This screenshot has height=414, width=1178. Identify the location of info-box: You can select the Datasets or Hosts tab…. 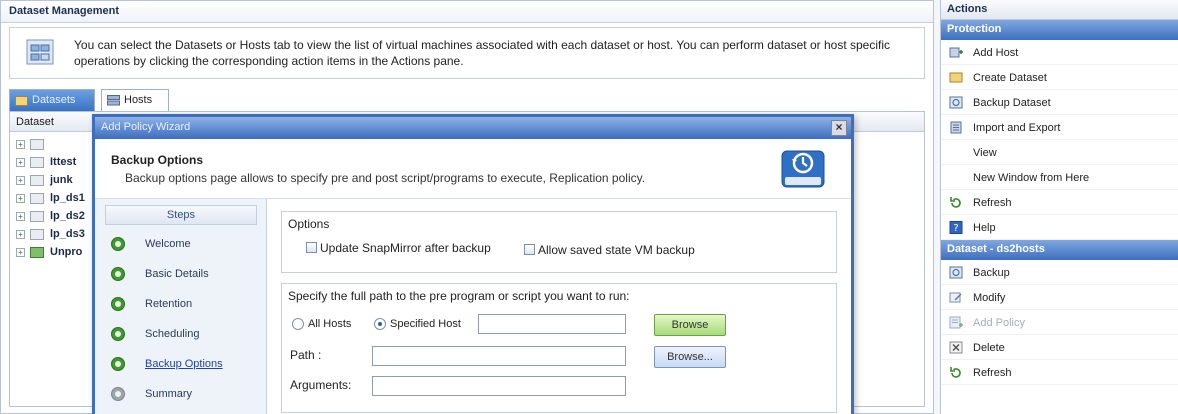
(467, 53).